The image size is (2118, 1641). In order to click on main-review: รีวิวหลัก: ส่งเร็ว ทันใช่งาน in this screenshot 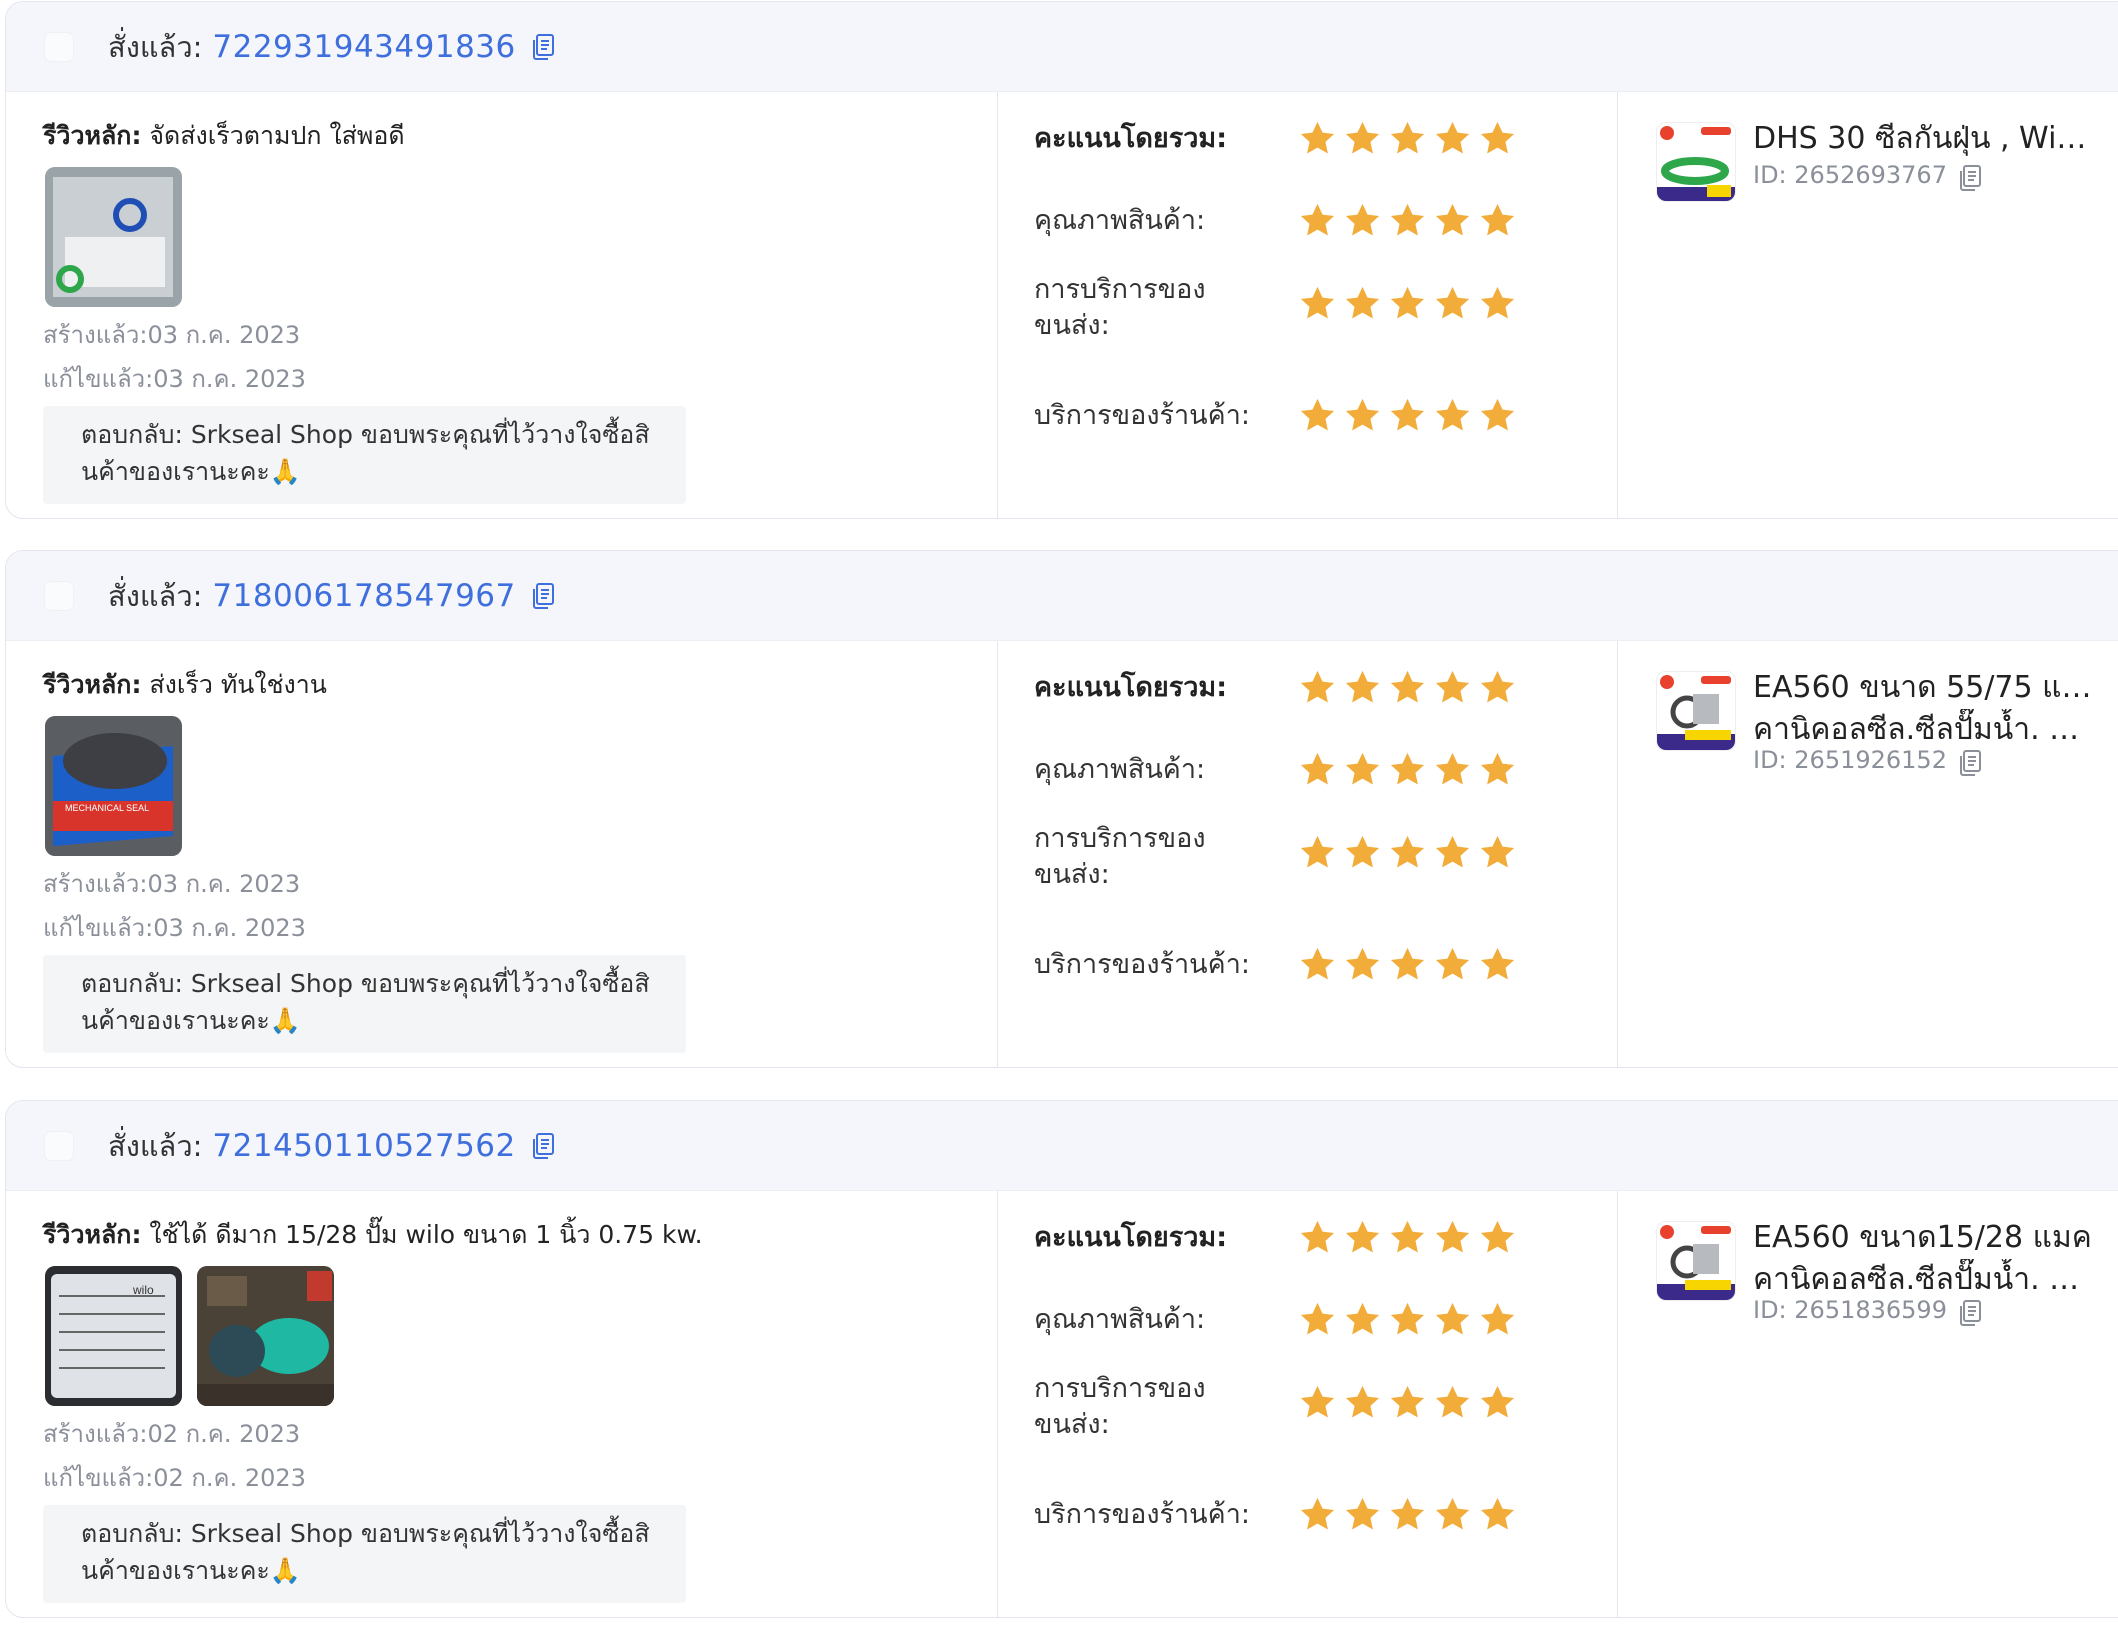, I will do `click(520, 685)`.